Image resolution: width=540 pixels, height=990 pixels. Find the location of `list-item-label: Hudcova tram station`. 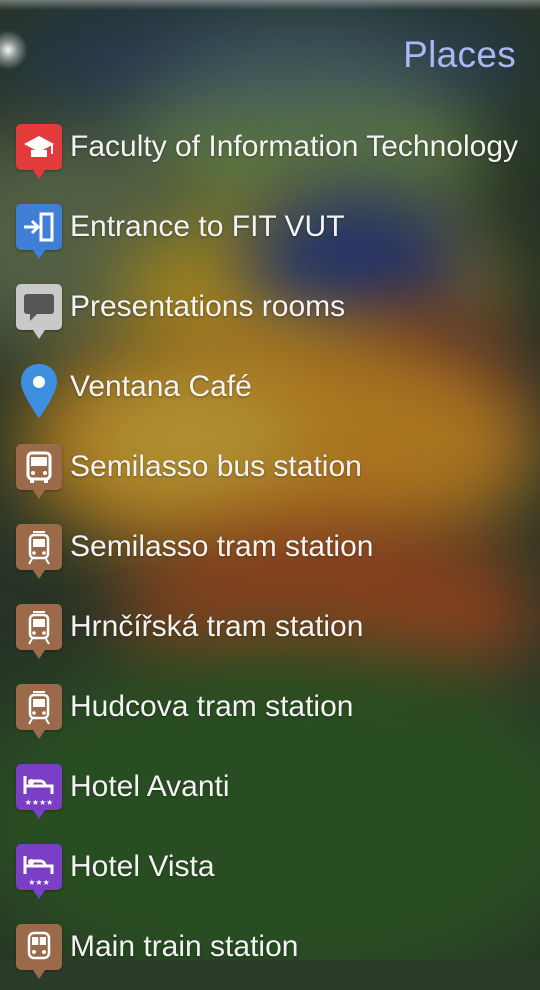

list-item-label: Hudcova tram station is located at coordinates (212, 706).